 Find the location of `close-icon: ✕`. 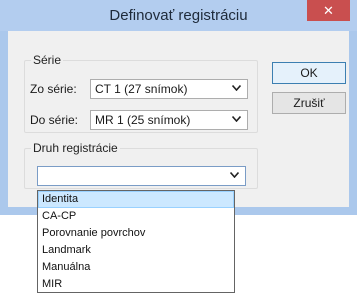

close-icon: ✕ is located at coordinates (328, 10).